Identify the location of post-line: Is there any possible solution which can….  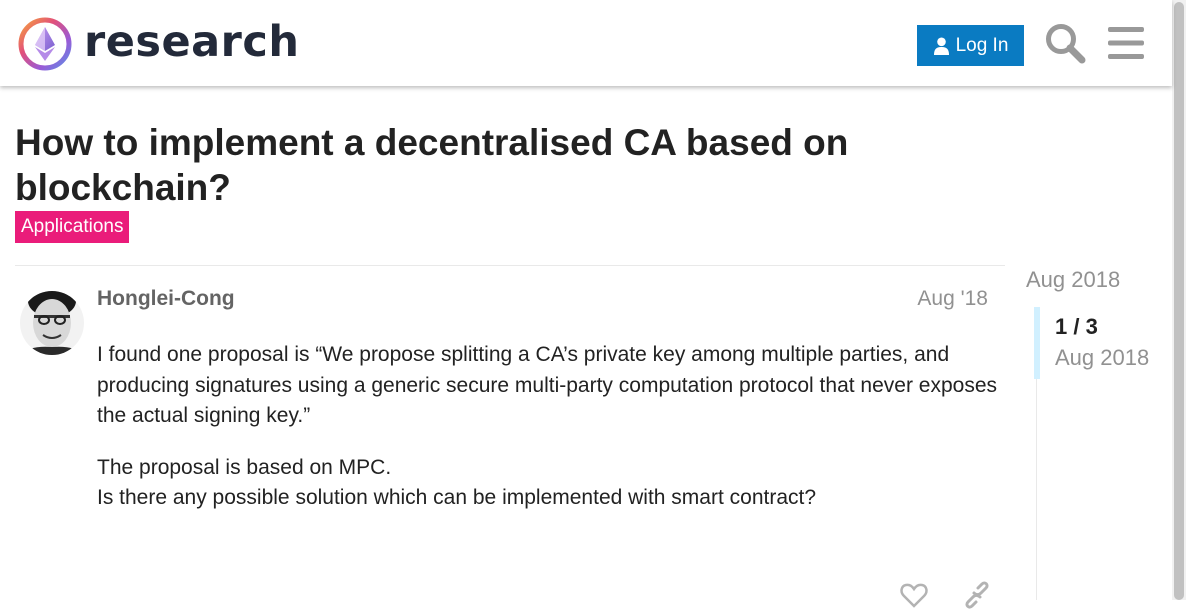
(457, 497).